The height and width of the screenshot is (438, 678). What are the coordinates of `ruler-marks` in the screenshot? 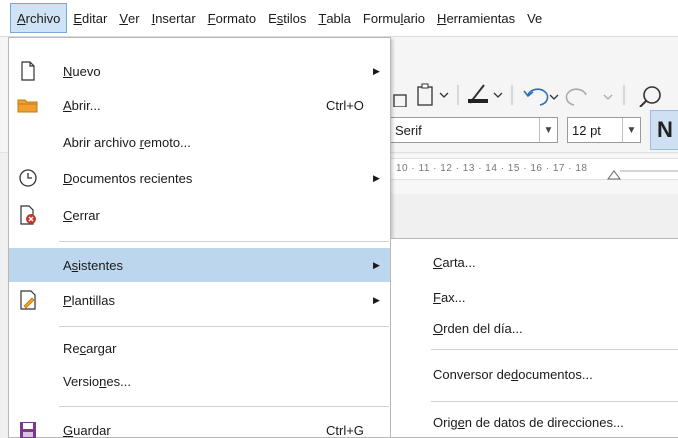 It's located at (642, 175).